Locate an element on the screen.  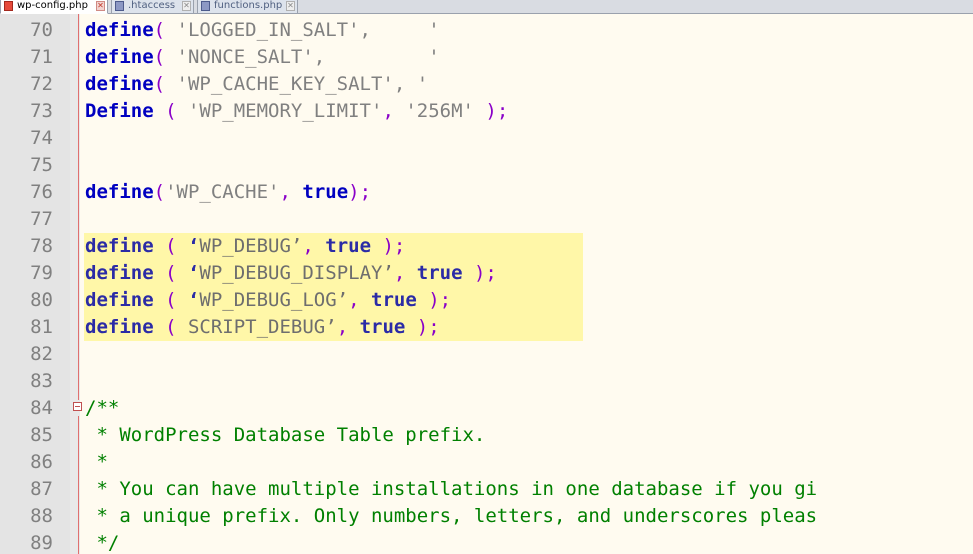
code-line: 89 */ is located at coordinates (486, 542).